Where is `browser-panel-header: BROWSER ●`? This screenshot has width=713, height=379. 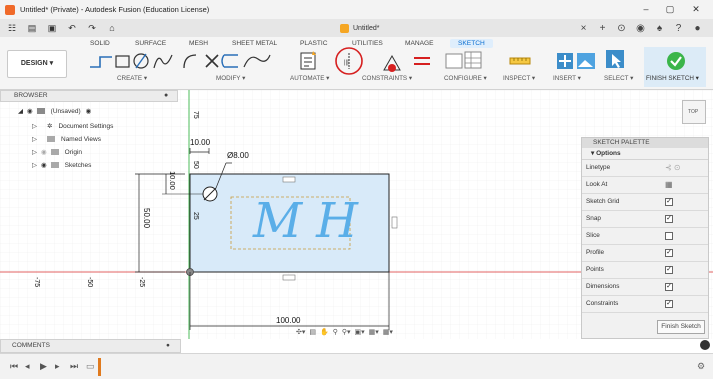 browser-panel-header: BROWSER ● is located at coordinates (89, 96).